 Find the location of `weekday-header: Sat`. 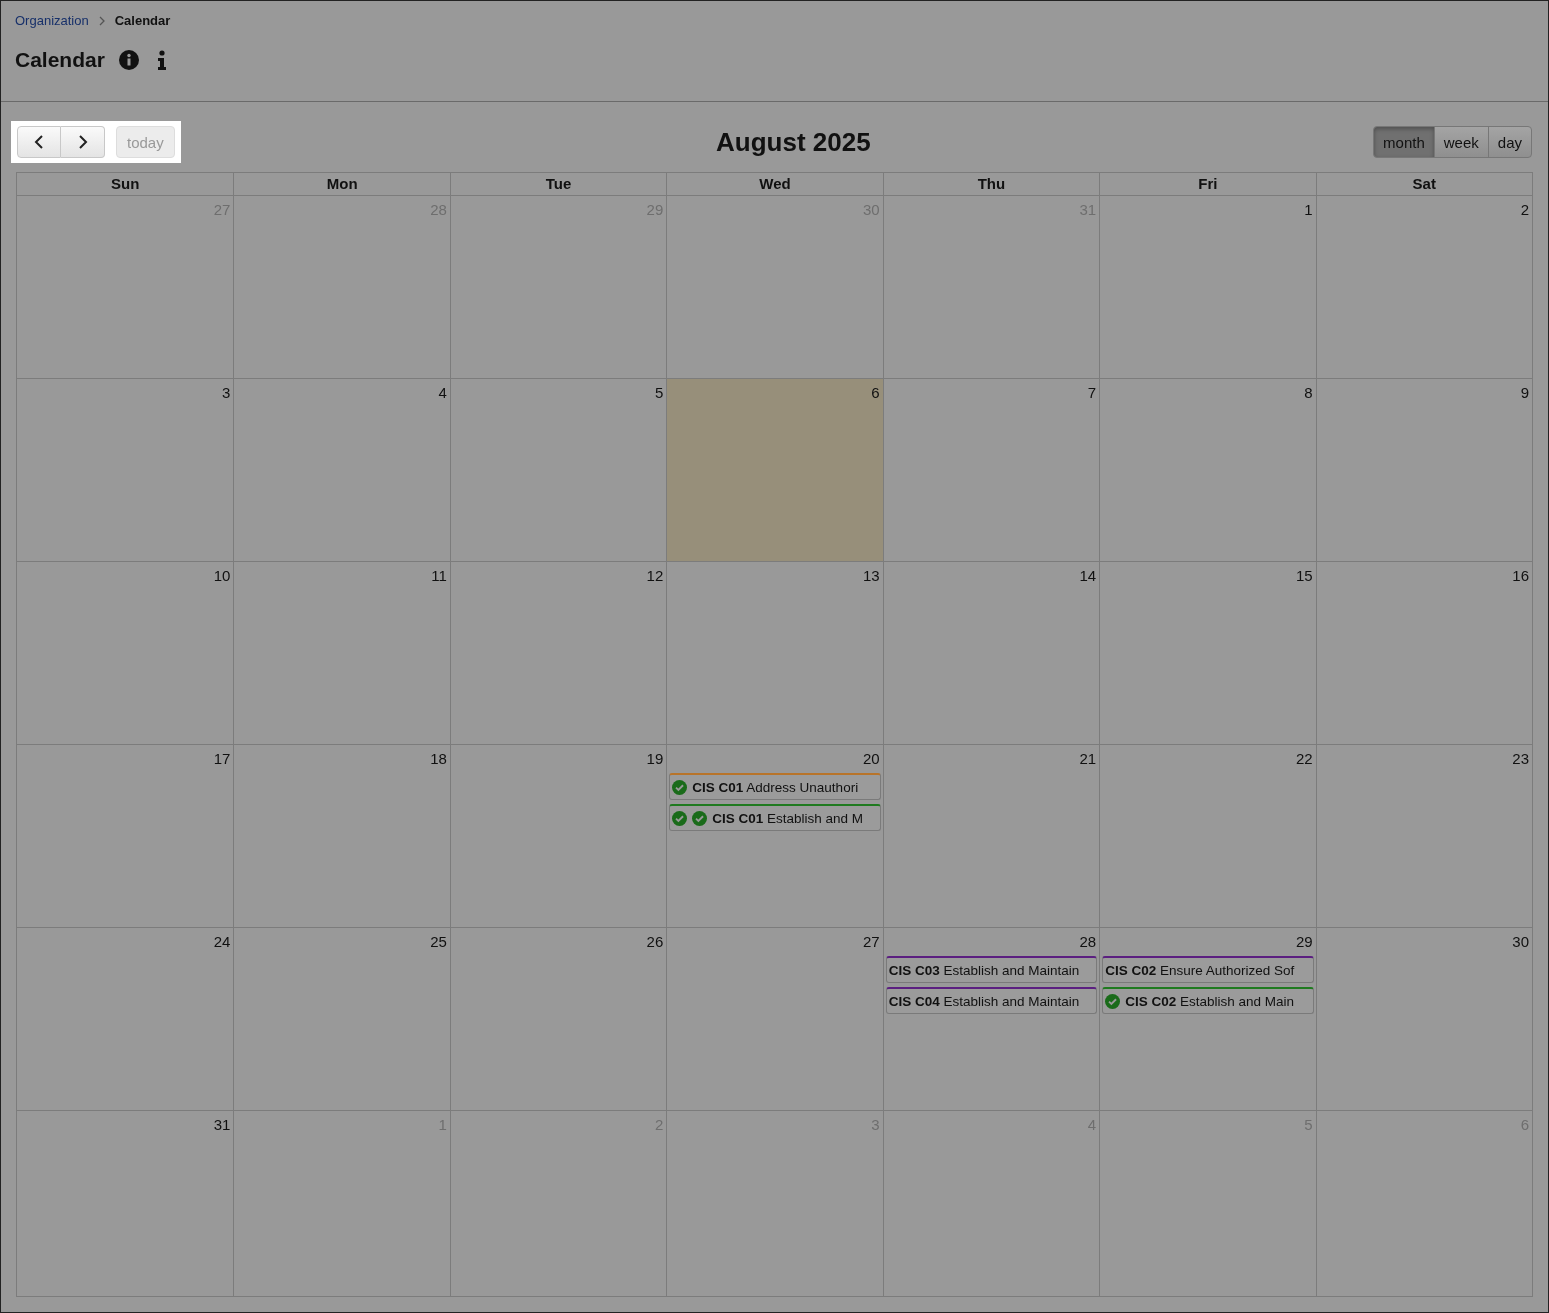

weekday-header: Sat is located at coordinates (1423, 184).